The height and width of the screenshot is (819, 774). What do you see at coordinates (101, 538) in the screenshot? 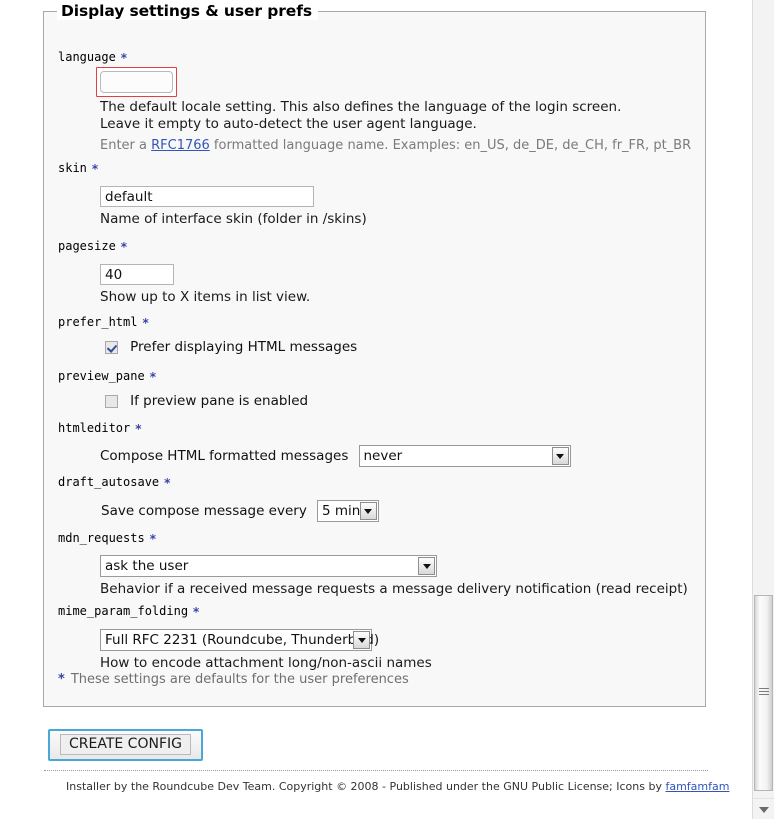
I see `label-text: mdn_requests` at bounding box center [101, 538].